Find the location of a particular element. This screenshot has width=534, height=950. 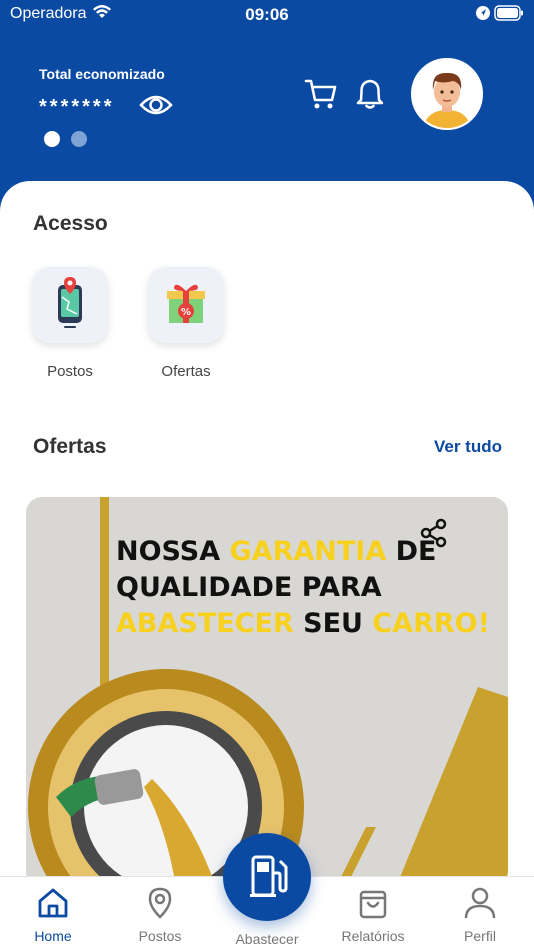

postos-shortcut-label: Postos is located at coordinates (70, 371).